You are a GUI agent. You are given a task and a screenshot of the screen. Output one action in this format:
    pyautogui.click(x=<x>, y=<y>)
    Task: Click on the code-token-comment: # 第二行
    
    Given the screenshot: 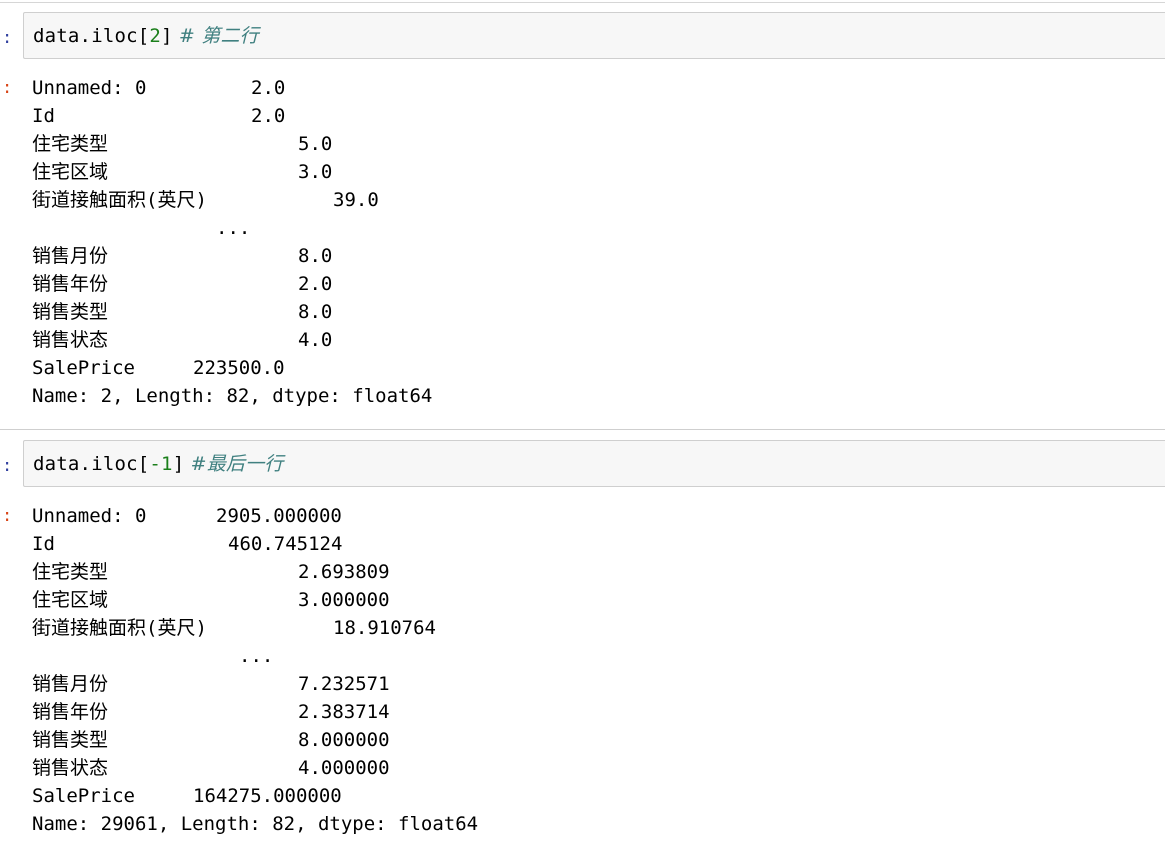 What is the action you would take?
    pyautogui.click(x=215, y=36)
    